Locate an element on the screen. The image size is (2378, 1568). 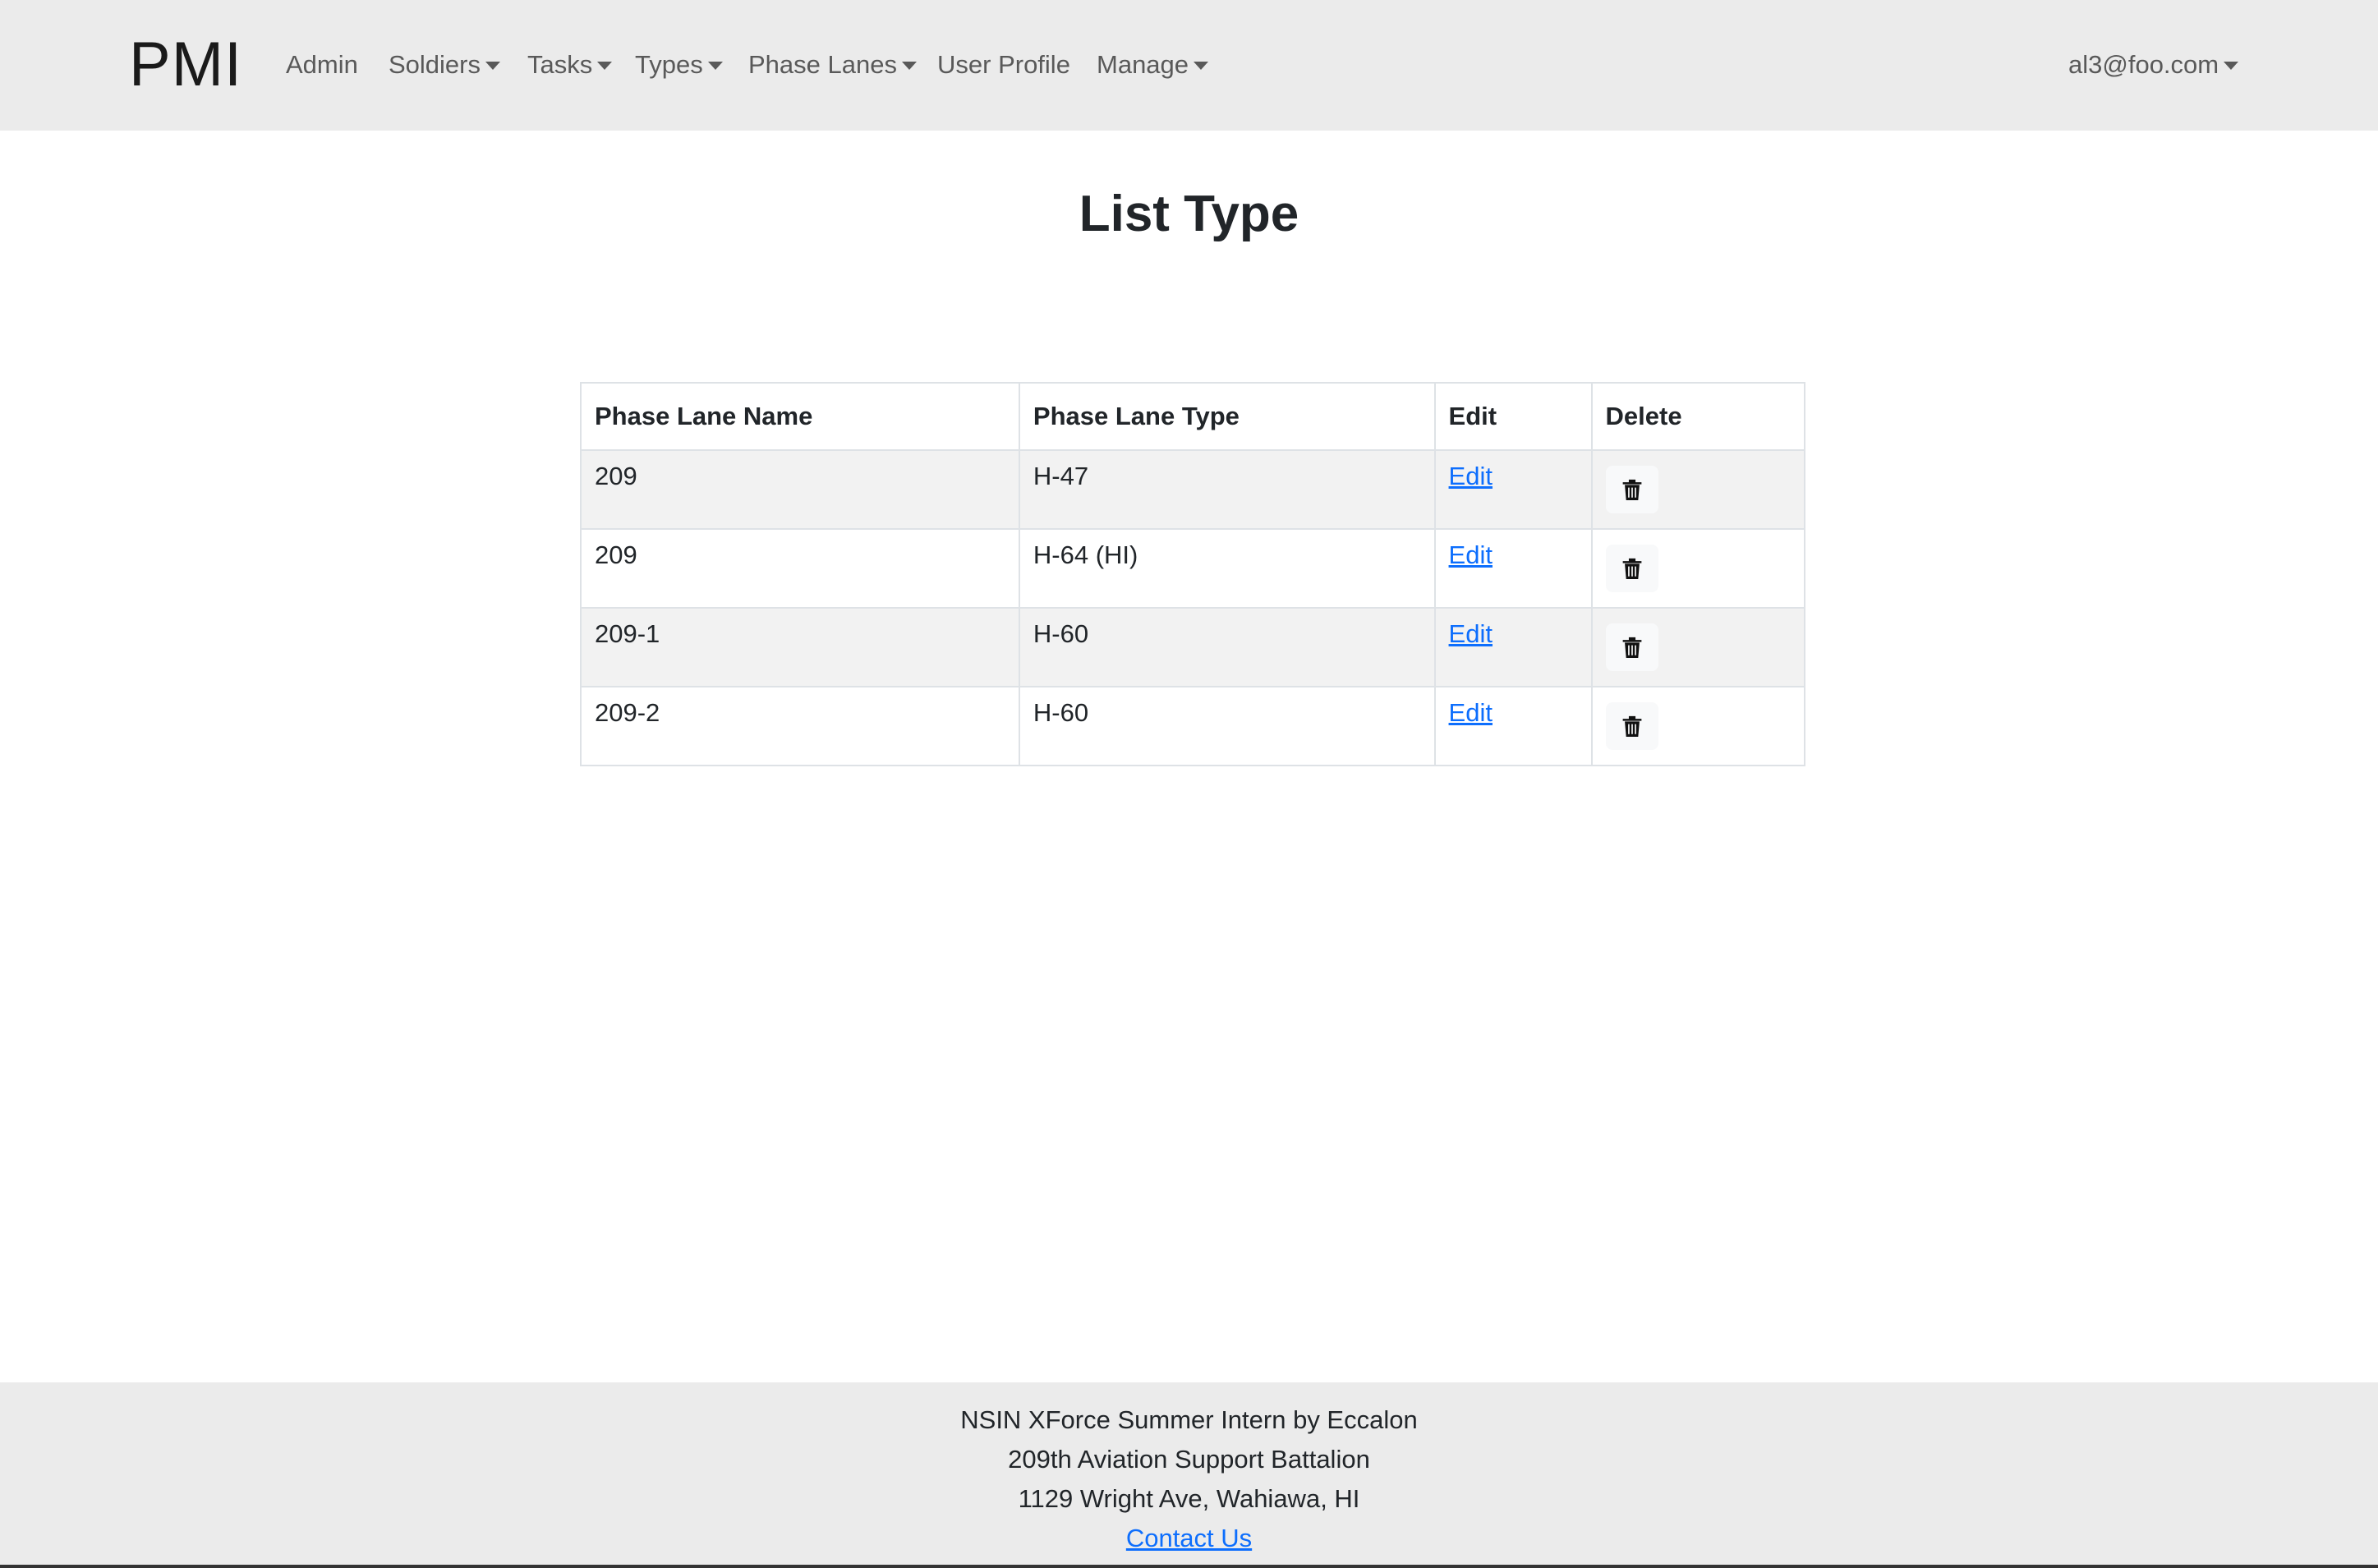
user-account-dropdown: al3@foo.com is located at coordinates (2153, 65).